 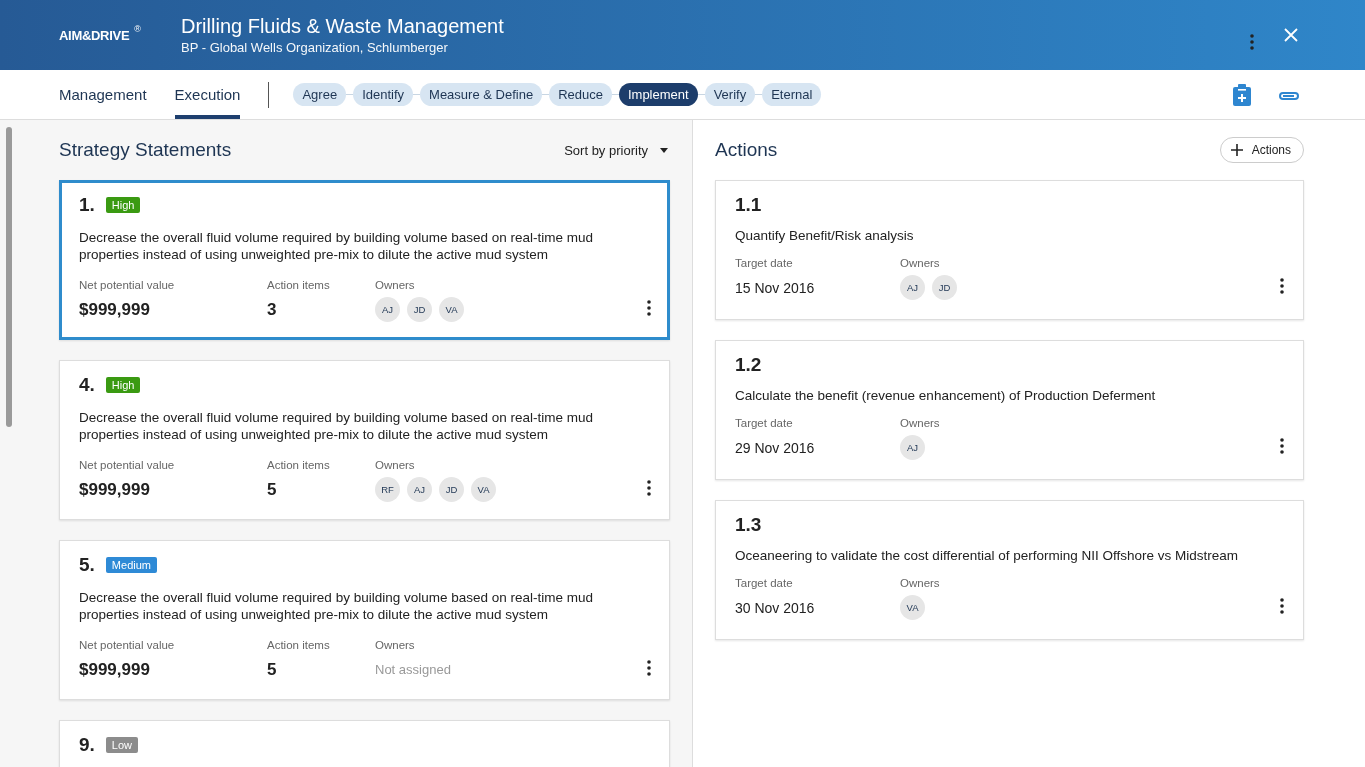 What do you see at coordinates (746, 150) in the screenshot?
I see `section-title: Actions` at bounding box center [746, 150].